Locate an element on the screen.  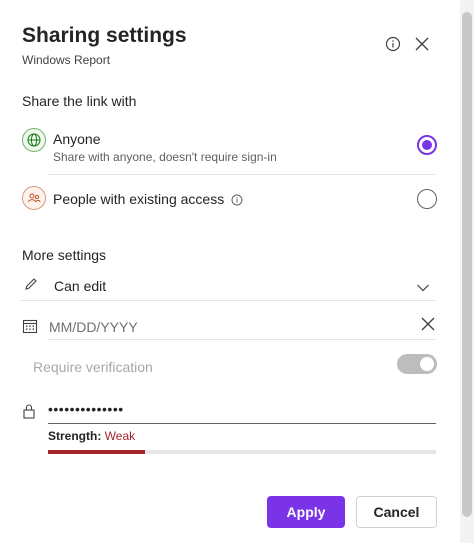
chevron-down-icon is located at coordinates (423, 289).